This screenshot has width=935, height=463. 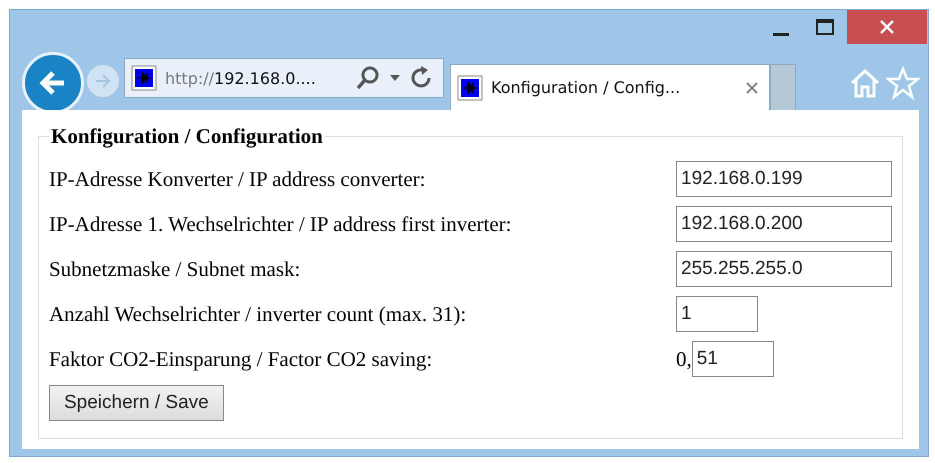 I want to click on field-label: Subnetzmaske / Subnet mask:, so click(x=175, y=269).